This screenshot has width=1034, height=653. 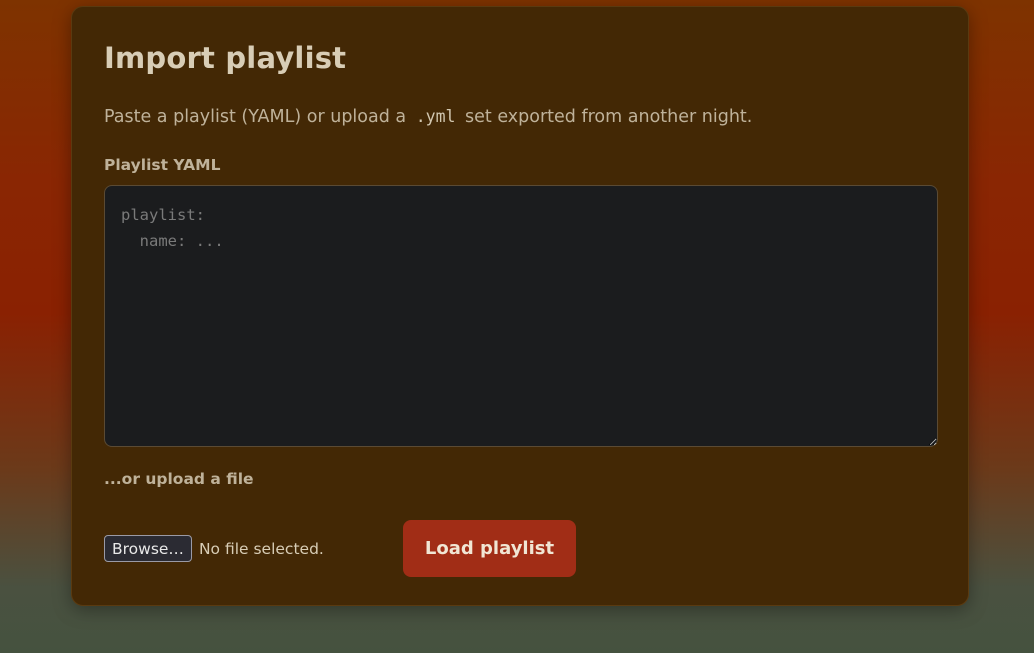 I want to click on playlist-yaml-label: Playlist YAML, so click(x=162, y=165).